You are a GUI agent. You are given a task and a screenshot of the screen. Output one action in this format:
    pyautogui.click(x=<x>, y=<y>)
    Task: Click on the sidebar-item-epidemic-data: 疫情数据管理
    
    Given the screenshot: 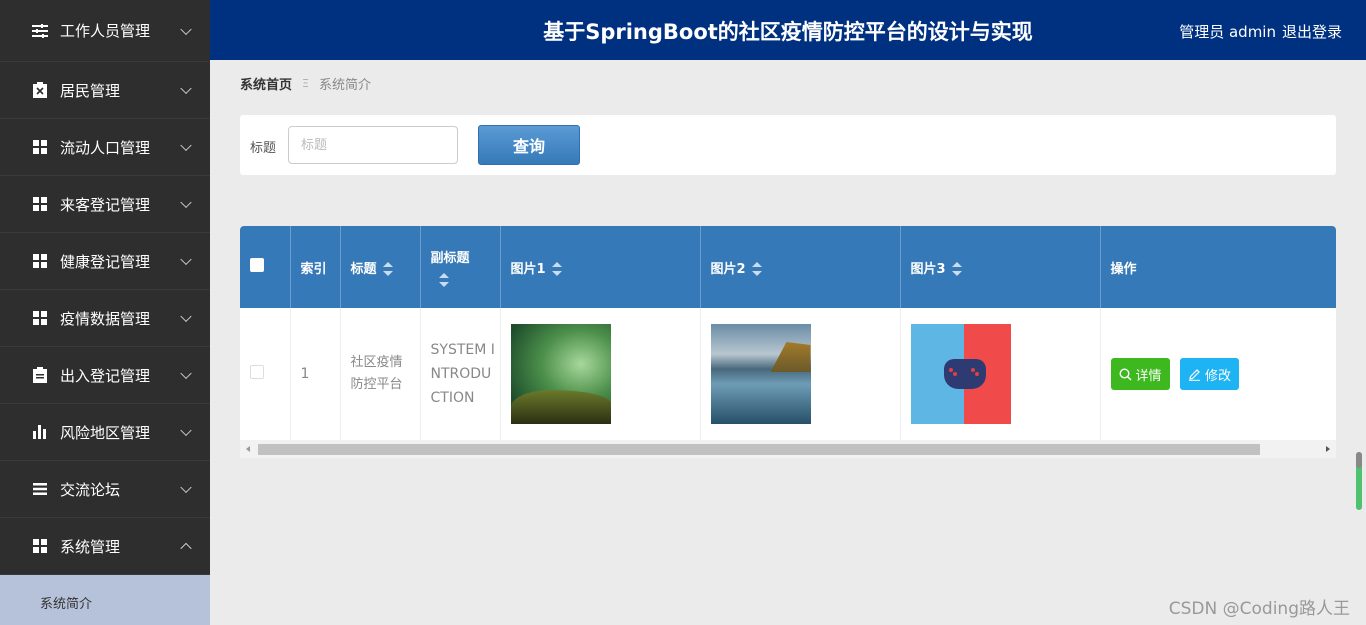 What is the action you would take?
    pyautogui.click(x=105, y=318)
    